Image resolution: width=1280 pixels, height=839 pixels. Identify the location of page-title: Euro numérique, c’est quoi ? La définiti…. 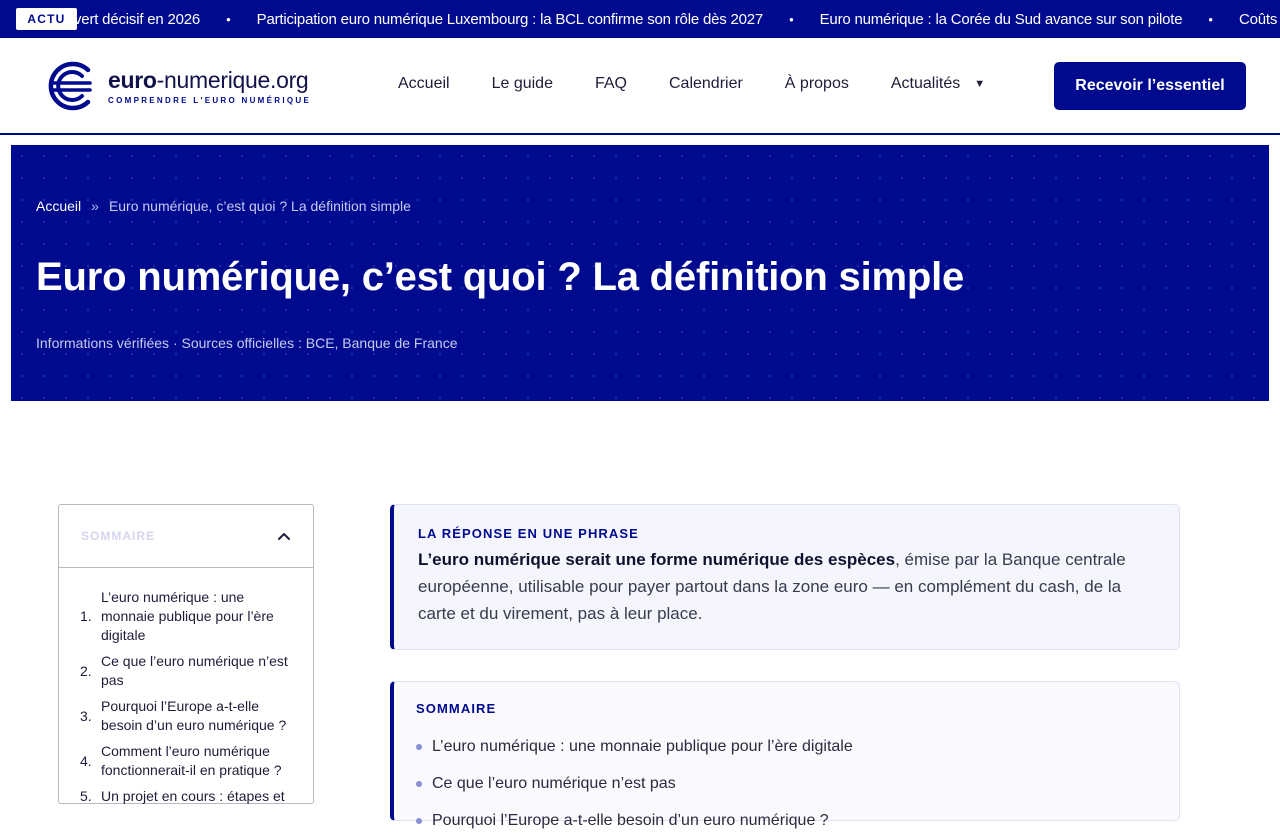
(500, 277).